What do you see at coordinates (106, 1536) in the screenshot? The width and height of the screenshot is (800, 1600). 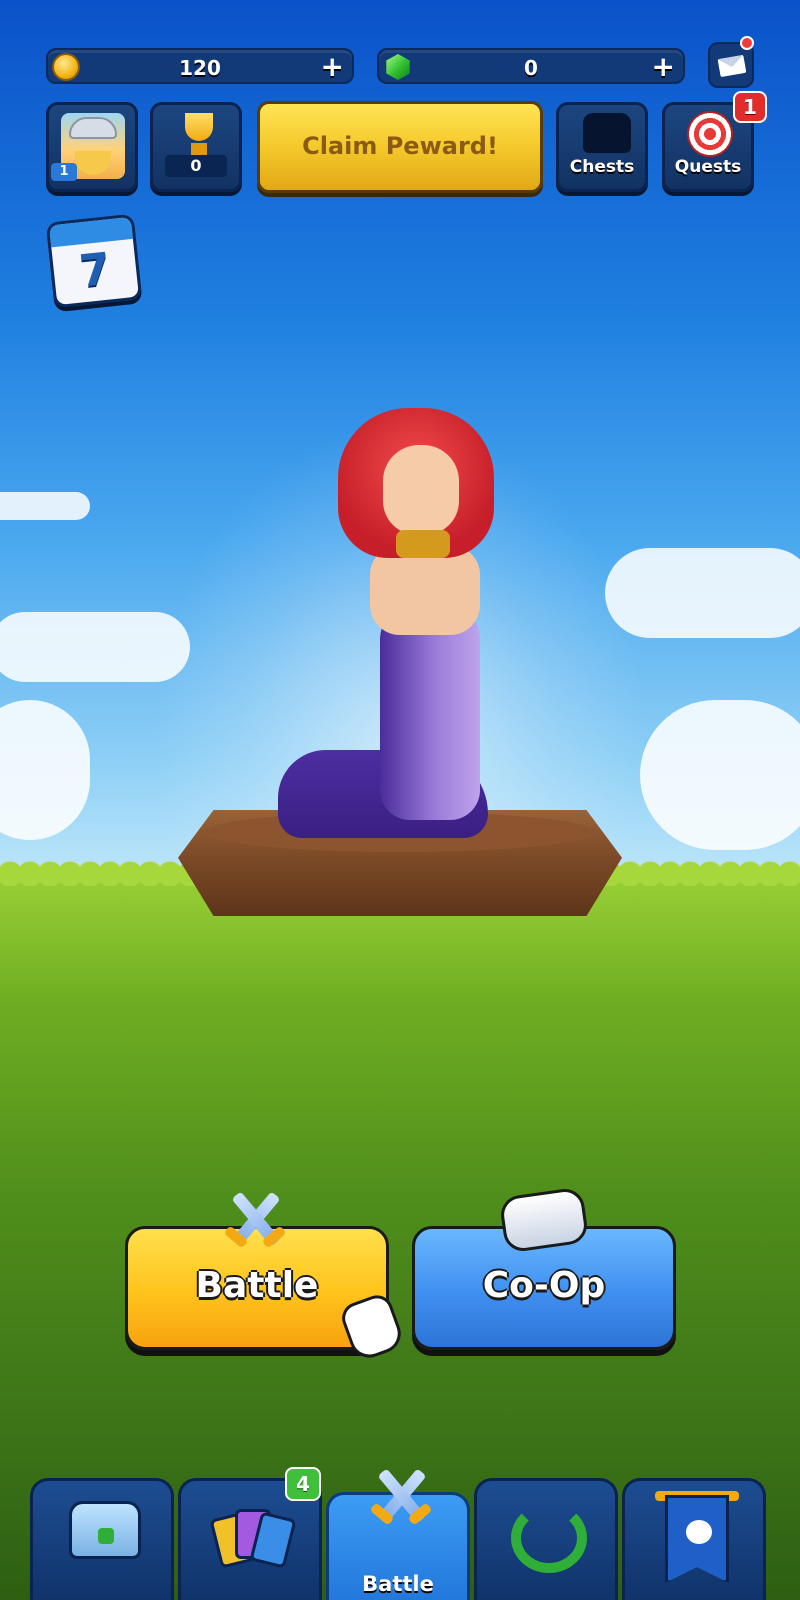 I see `chest-lock` at bounding box center [106, 1536].